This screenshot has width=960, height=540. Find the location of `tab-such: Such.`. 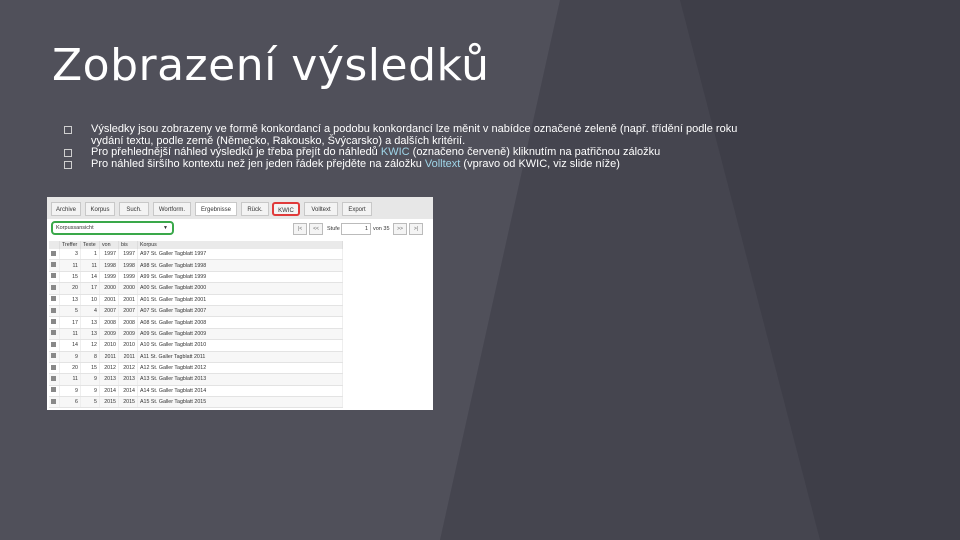

tab-such: Such. is located at coordinates (134, 209).